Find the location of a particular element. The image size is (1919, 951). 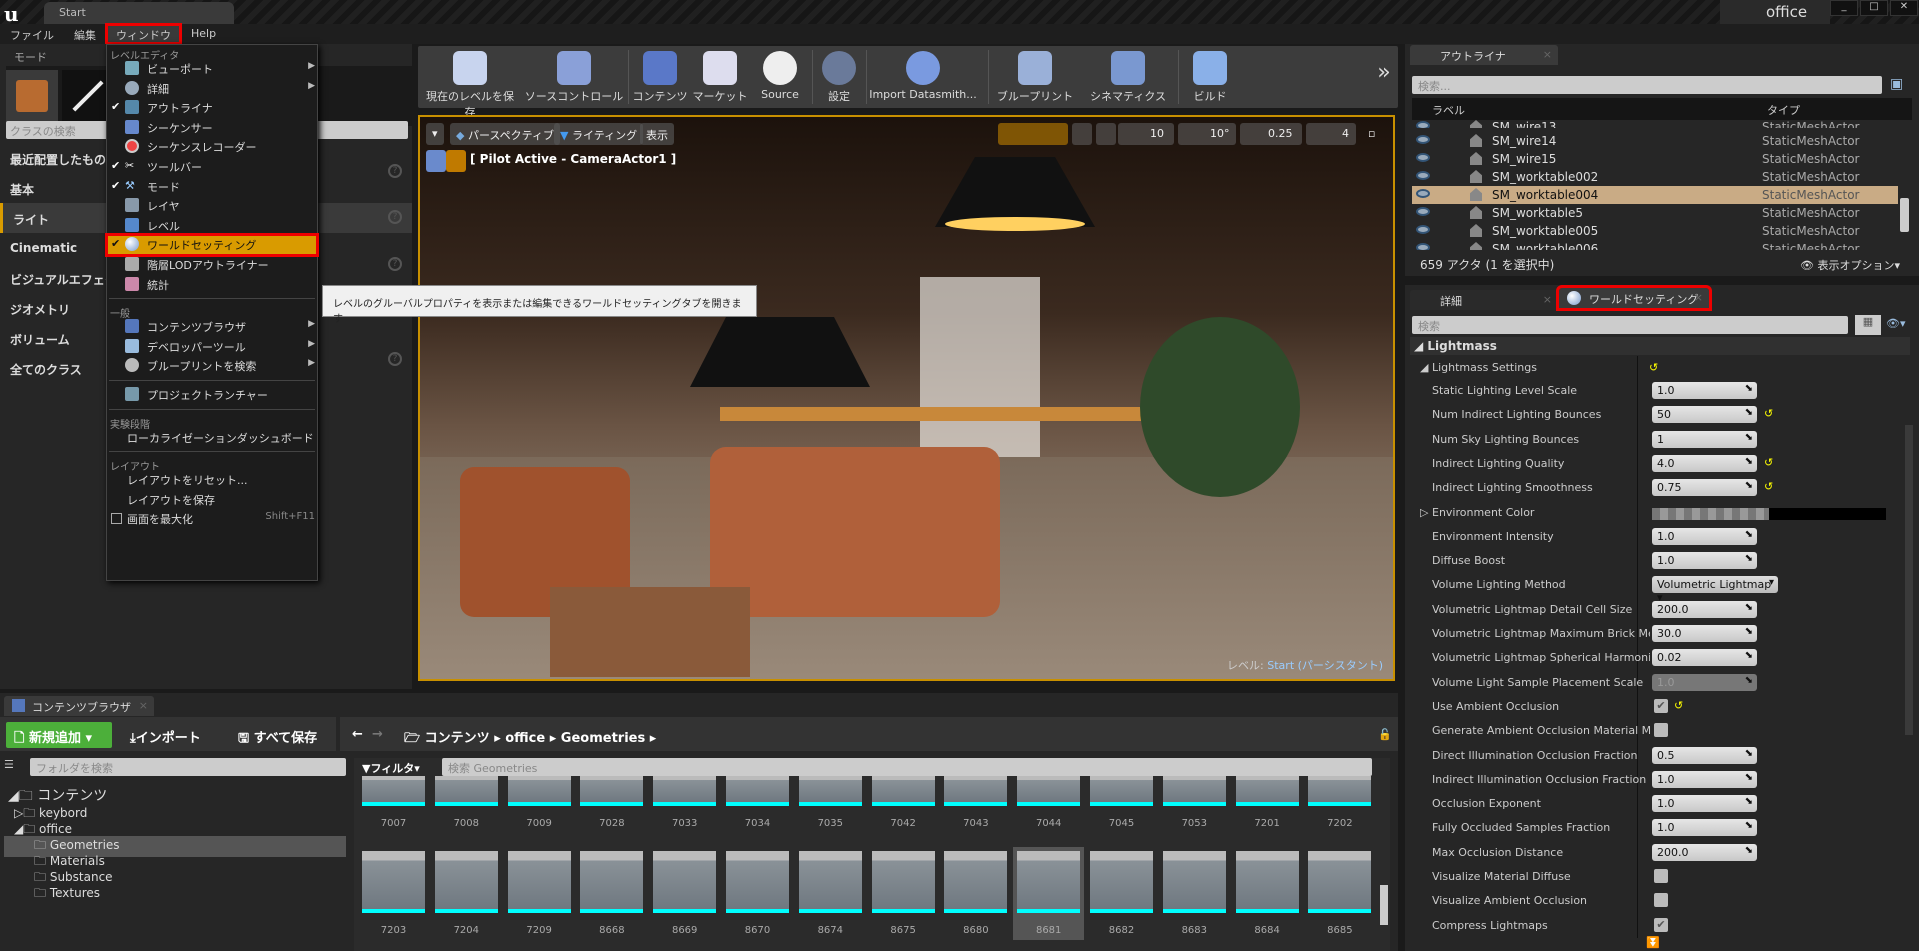

property-value-input: 4.0 is located at coordinates (1704, 463).